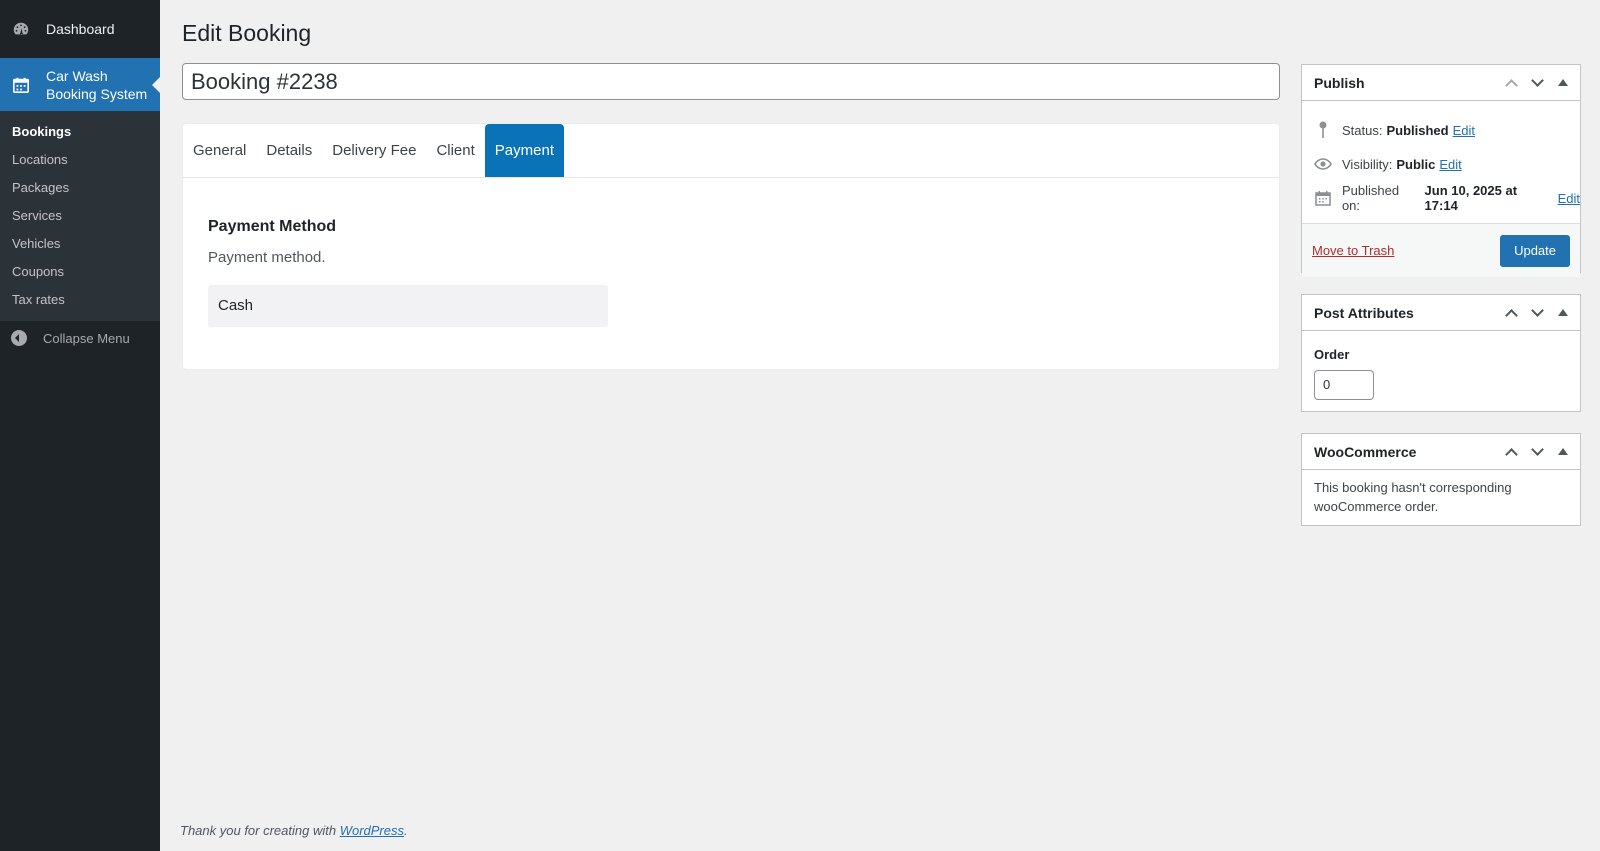 The height and width of the screenshot is (851, 1600). What do you see at coordinates (374, 150) in the screenshot?
I see `tab-delivery-fee: Delivery Fee` at bounding box center [374, 150].